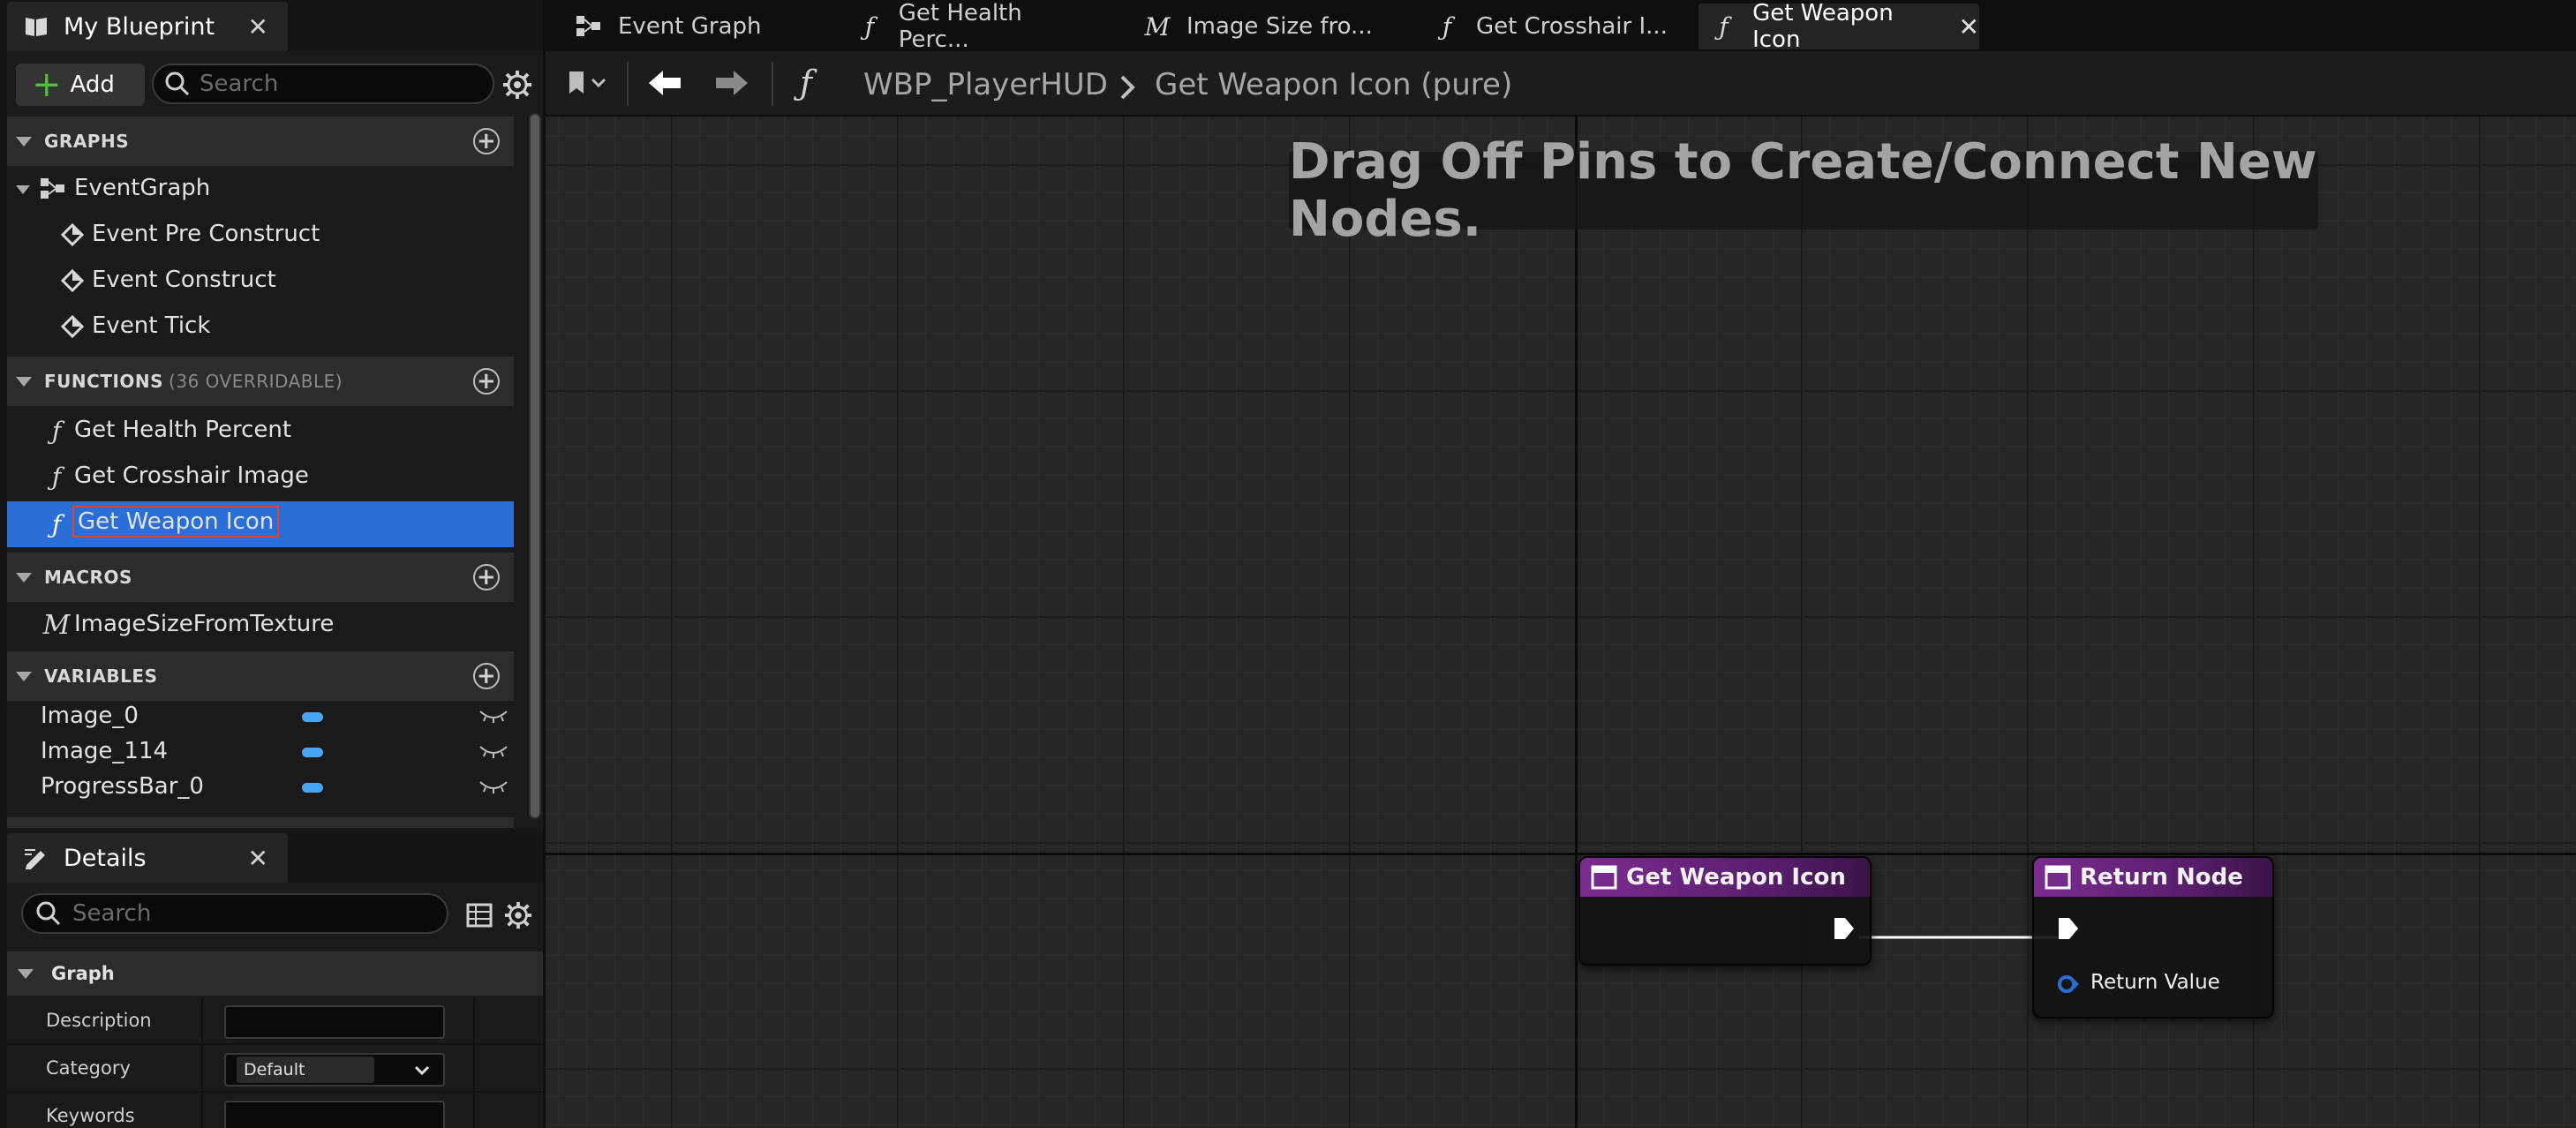 This screenshot has width=2576, height=1128. I want to click on return-value-pin, so click(2069, 985).